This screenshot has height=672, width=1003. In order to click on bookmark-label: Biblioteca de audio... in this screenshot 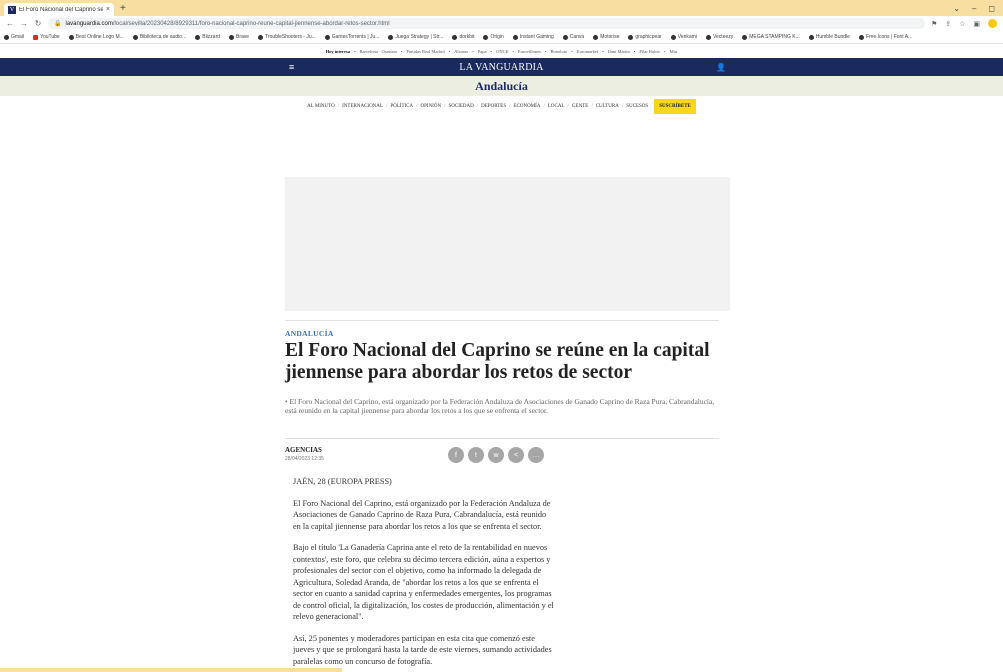, I will do `click(163, 37)`.